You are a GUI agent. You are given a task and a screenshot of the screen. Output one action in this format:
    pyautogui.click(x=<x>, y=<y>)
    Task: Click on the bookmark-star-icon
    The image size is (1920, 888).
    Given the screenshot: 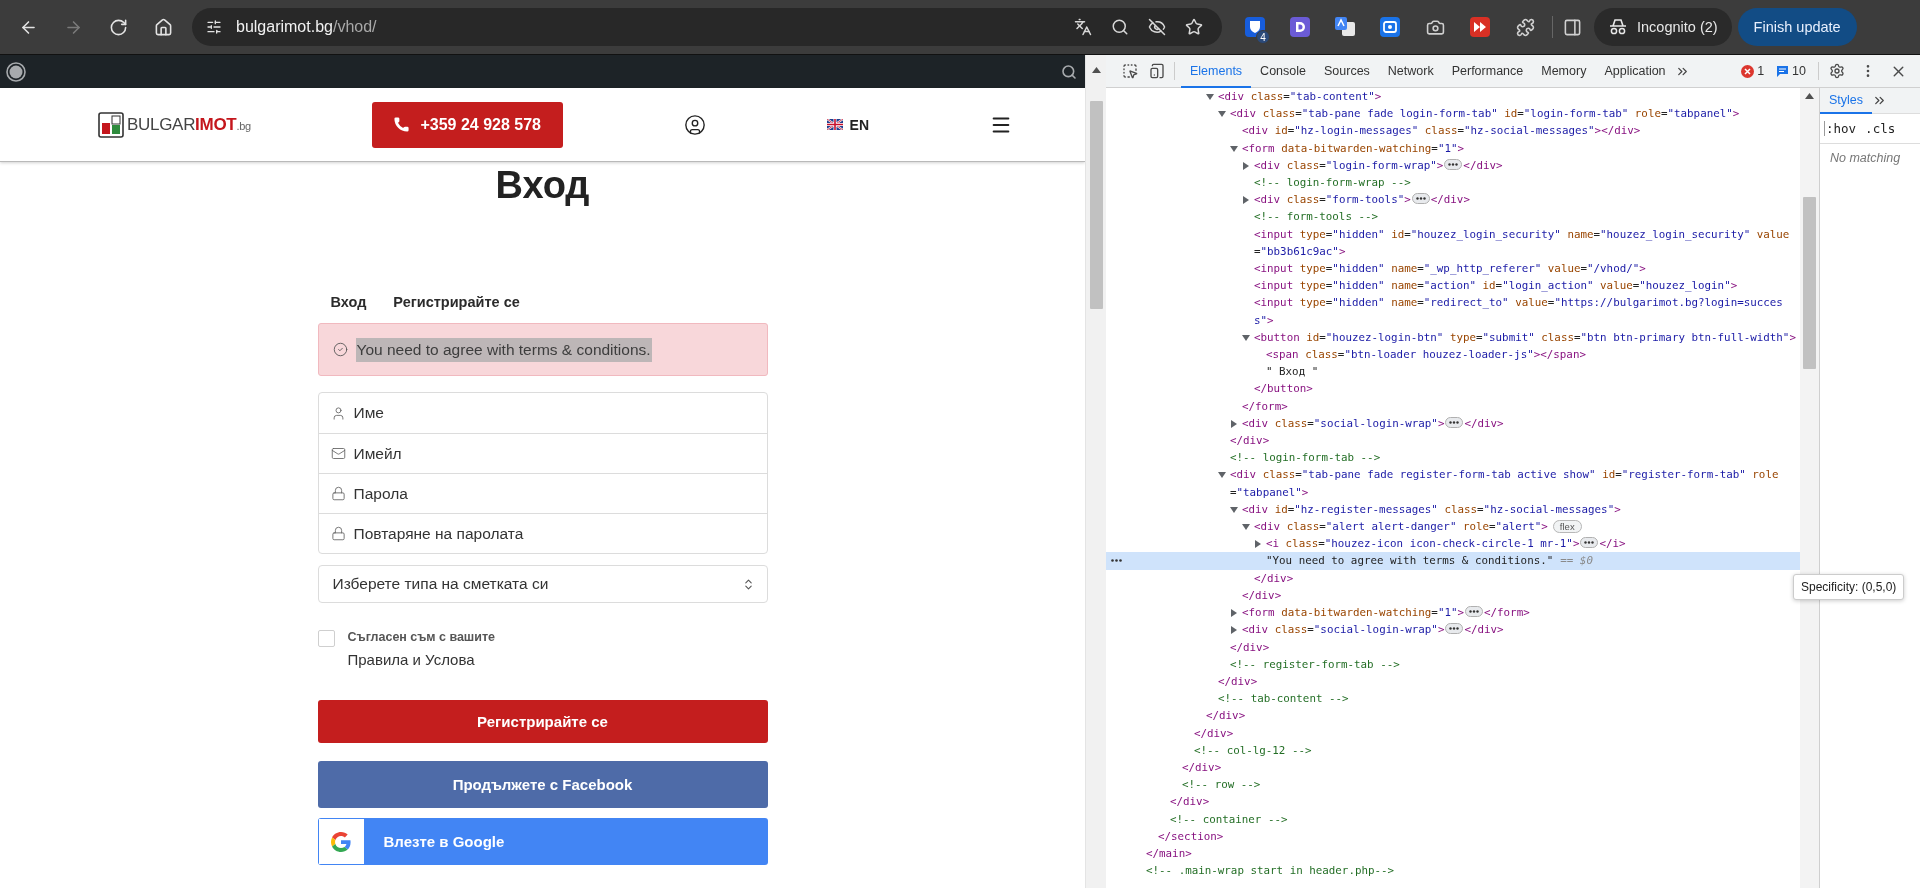 What is the action you would take?
    pyautogui.click(x=1193, y=27)
    